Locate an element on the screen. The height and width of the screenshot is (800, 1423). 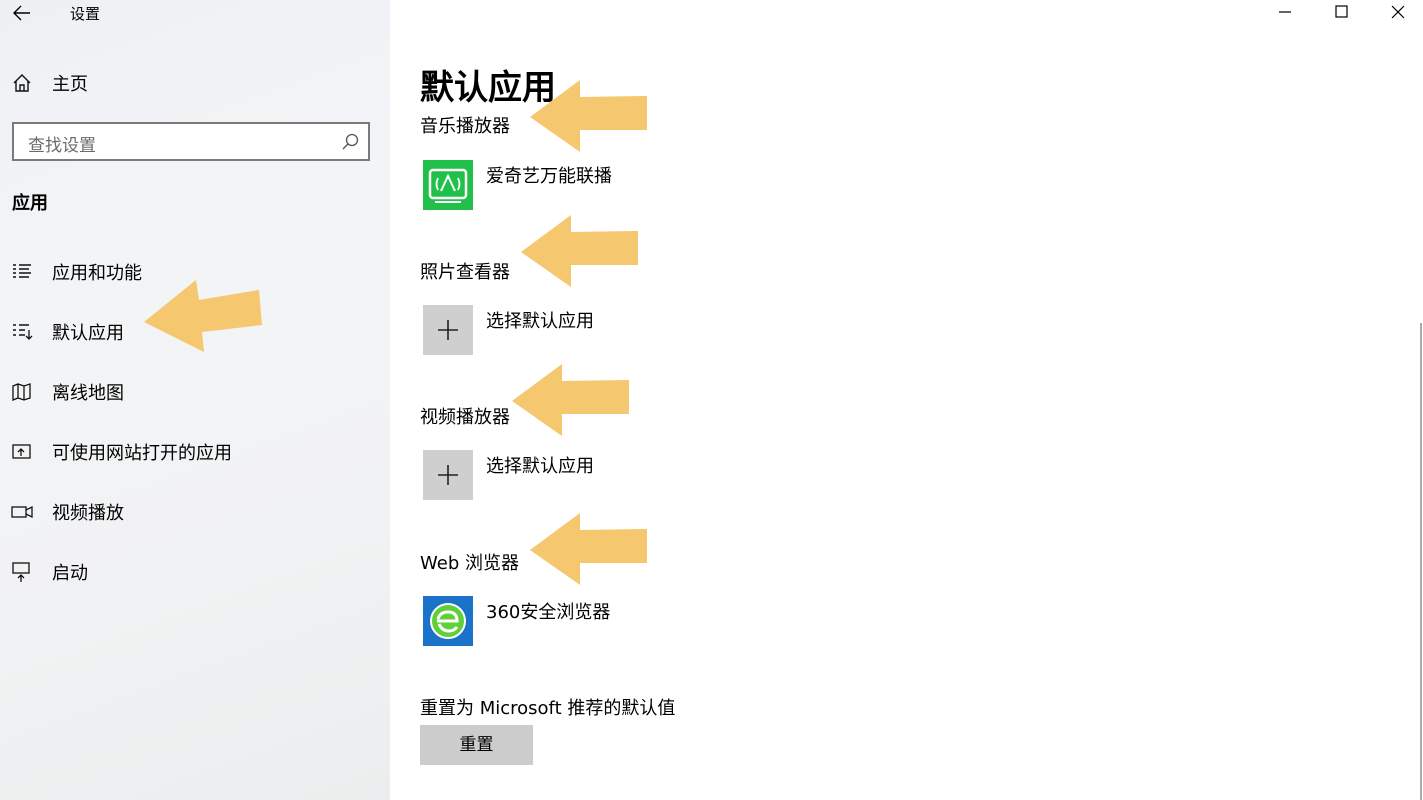
section-title: 应用 is located at coordinates (30, 203).